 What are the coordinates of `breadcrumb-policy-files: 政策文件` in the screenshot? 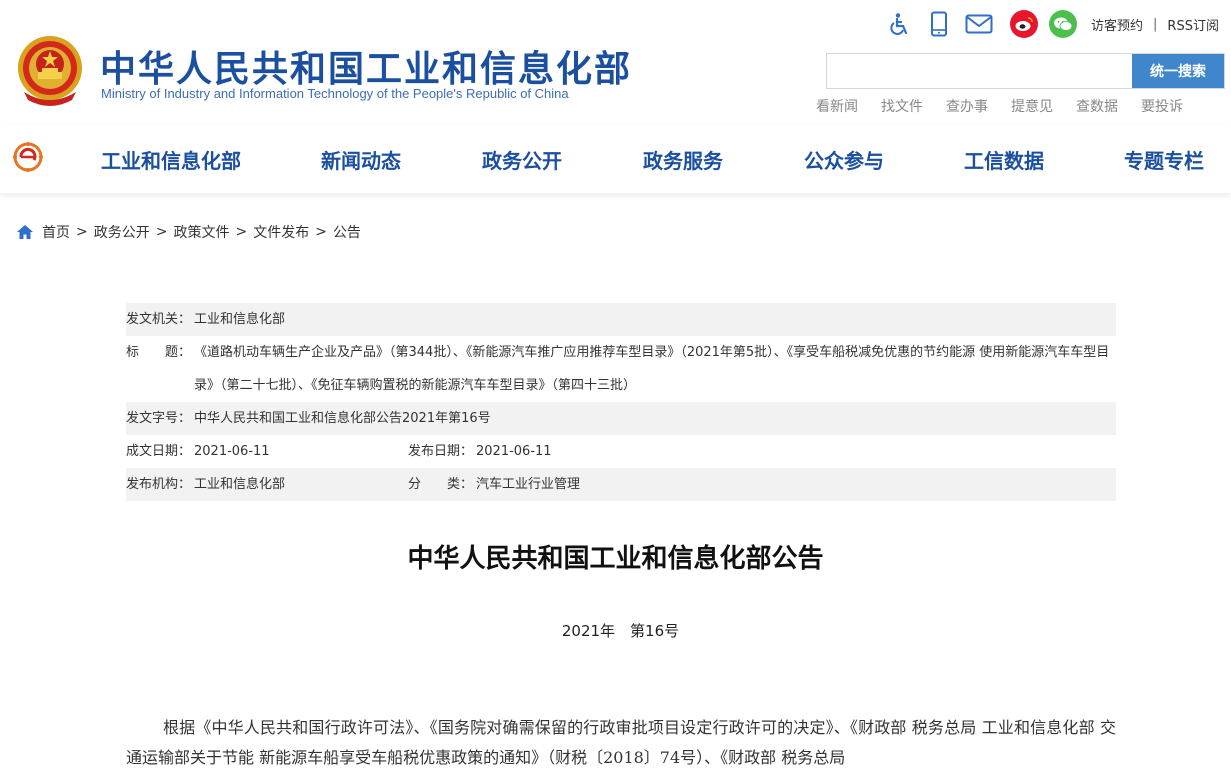 It's located at (201, 232).